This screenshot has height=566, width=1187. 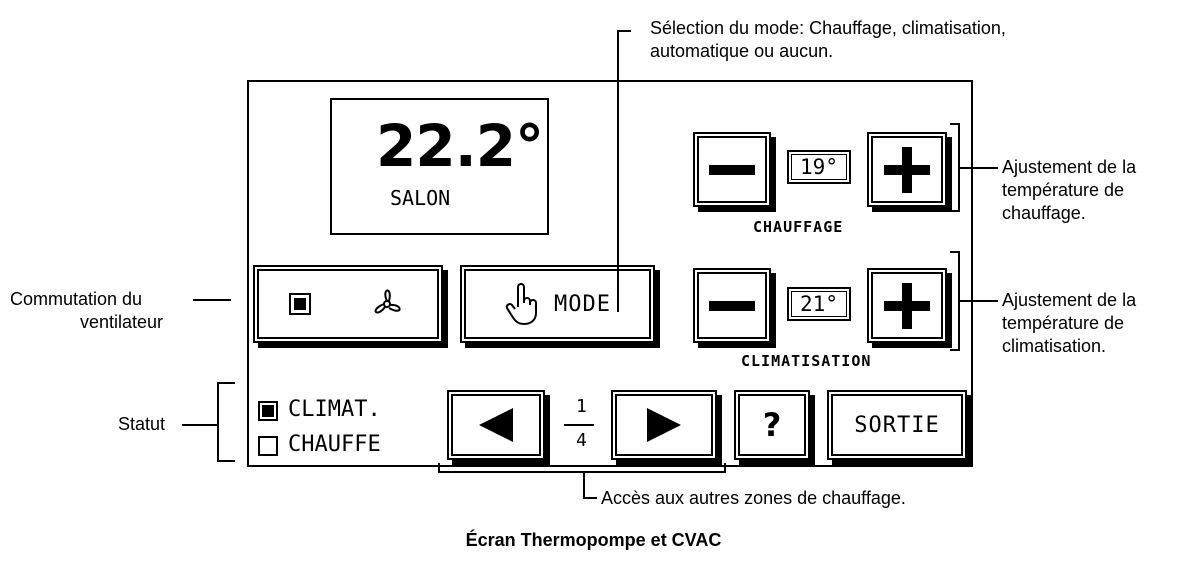 I want to click on mode-callout-line, so click(x=618, y=171).